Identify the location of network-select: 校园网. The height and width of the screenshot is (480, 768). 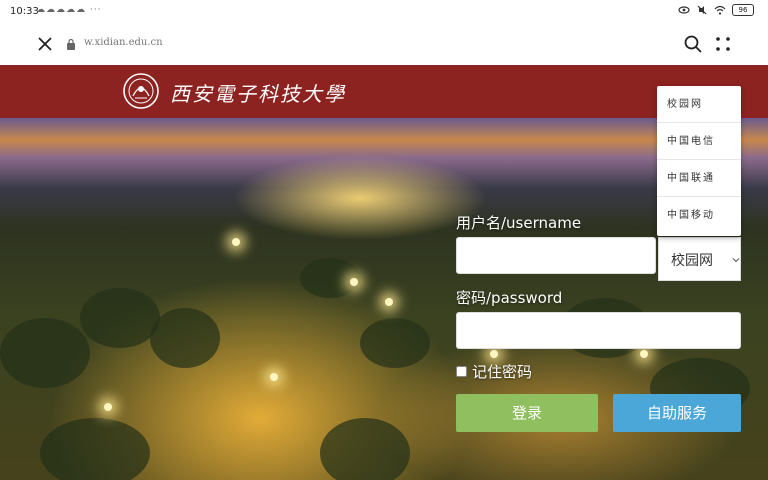
(699, 259).